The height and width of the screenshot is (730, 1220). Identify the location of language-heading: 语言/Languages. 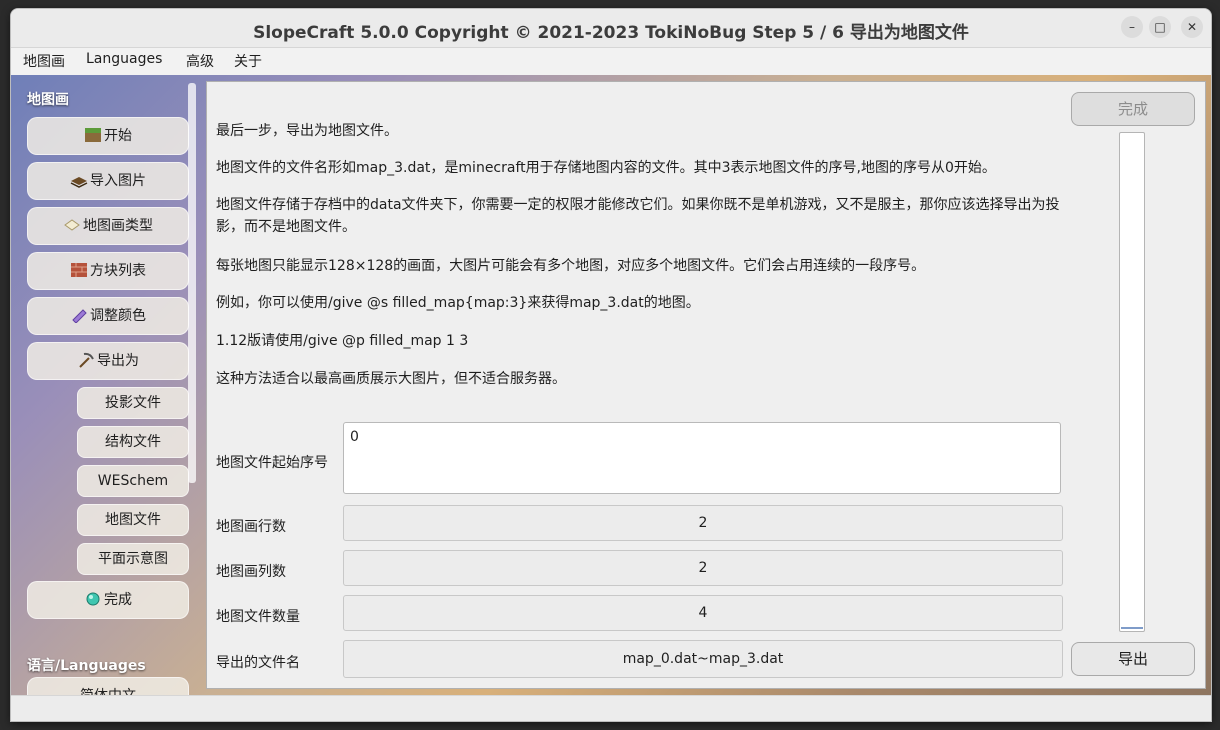
(86, 666).